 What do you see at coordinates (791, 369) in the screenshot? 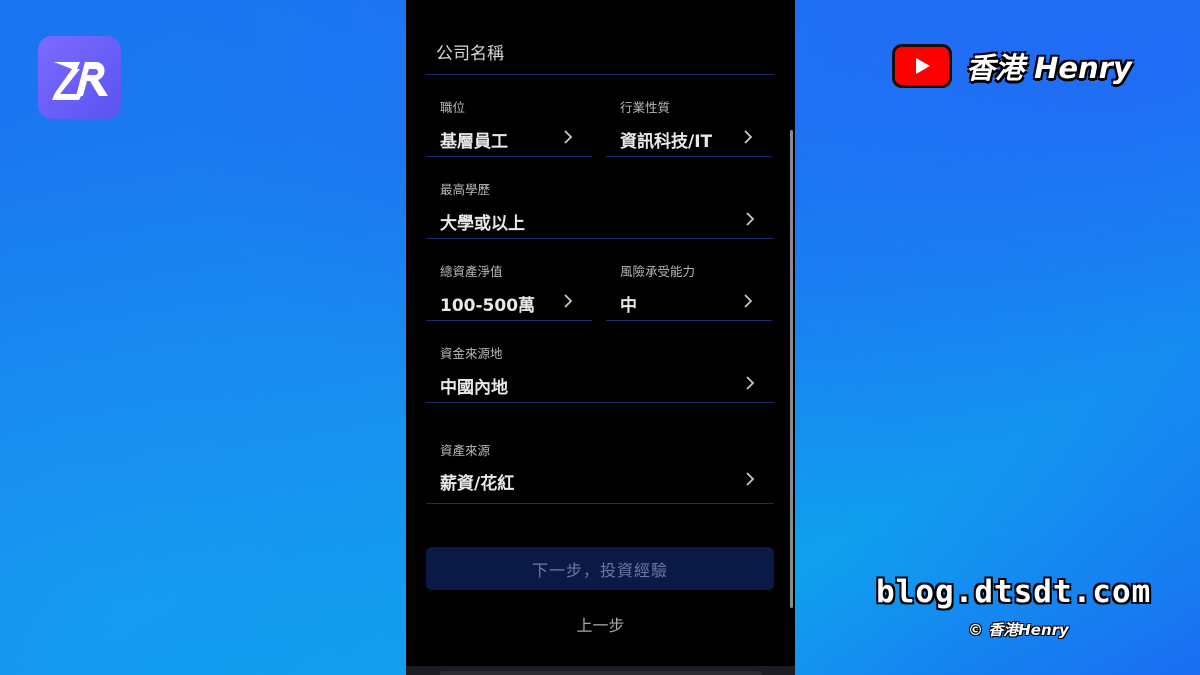
I see `scrollbar` at bounding box center [791, 369].